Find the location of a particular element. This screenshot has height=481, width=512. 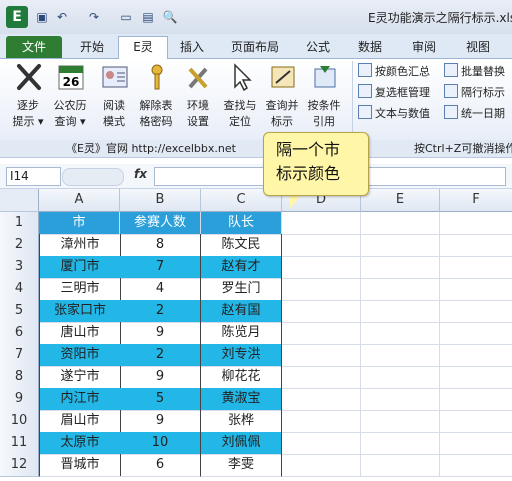

row-header-7: 7 is located at coordinates (19, 355).